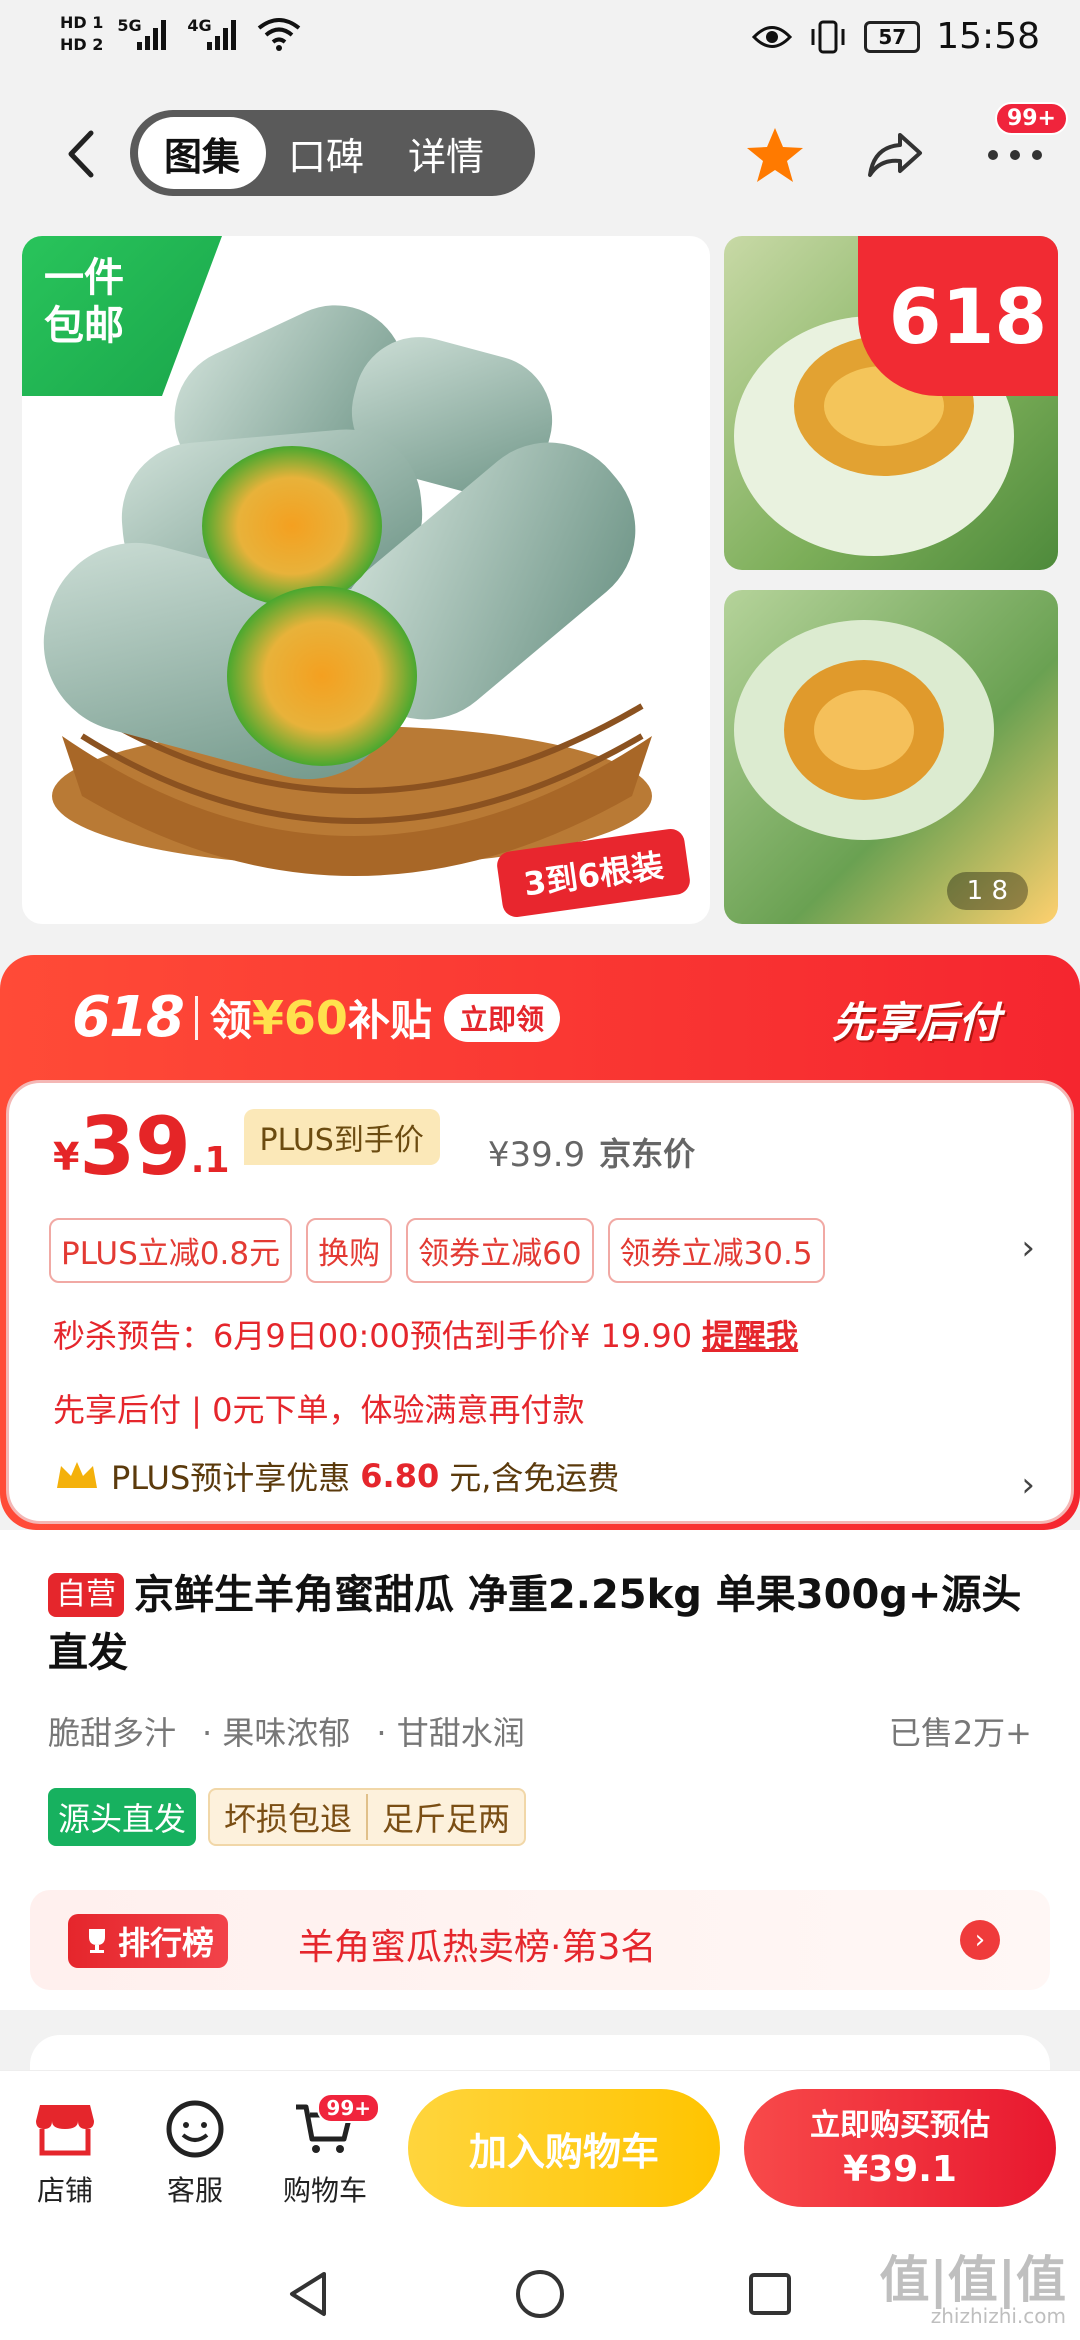 This screenshot has width=1080, height=2340. What do you see at coordinates (1031, 118) in the screenshot?
I see `more-badge: 99+` at bounding box center [1031, 118].